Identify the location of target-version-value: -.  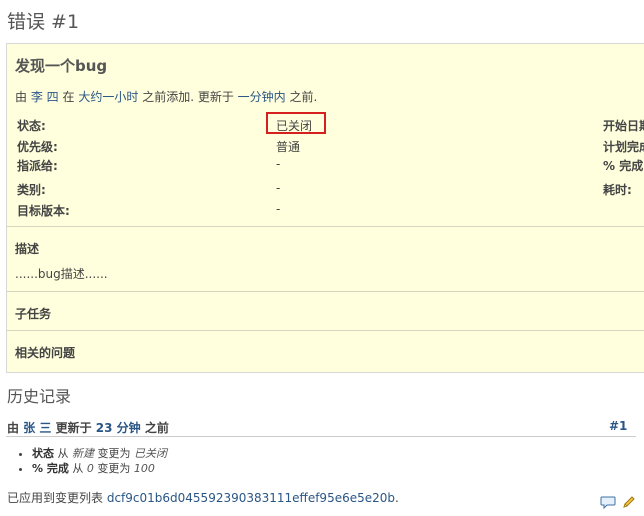
(278, 209).